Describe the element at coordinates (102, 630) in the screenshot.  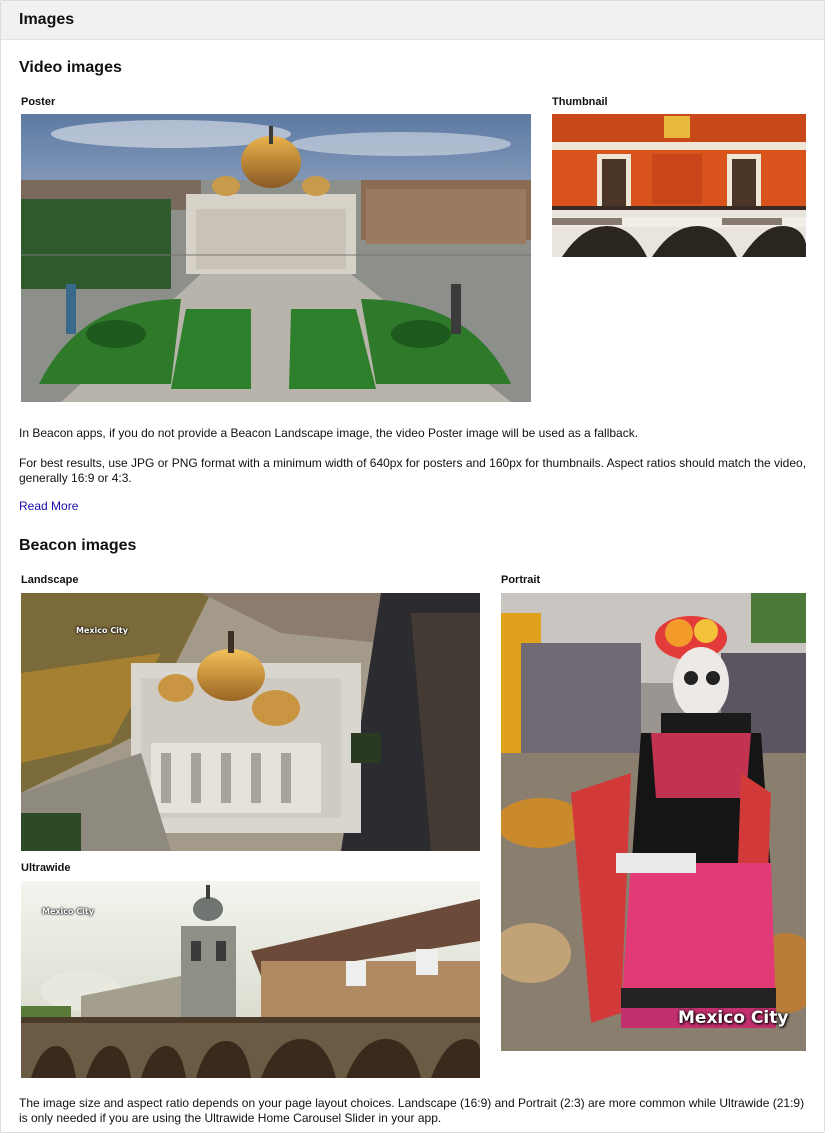
I see `landscape-watermark: Mexico City` at that location.